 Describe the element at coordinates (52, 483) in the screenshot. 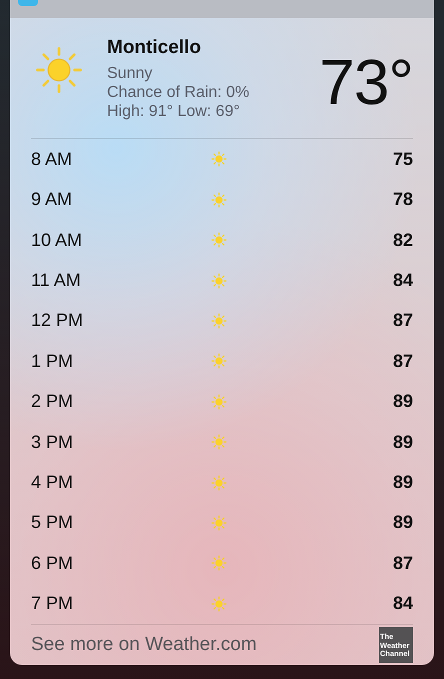

I see `hour-label: 4 PM` at that location.